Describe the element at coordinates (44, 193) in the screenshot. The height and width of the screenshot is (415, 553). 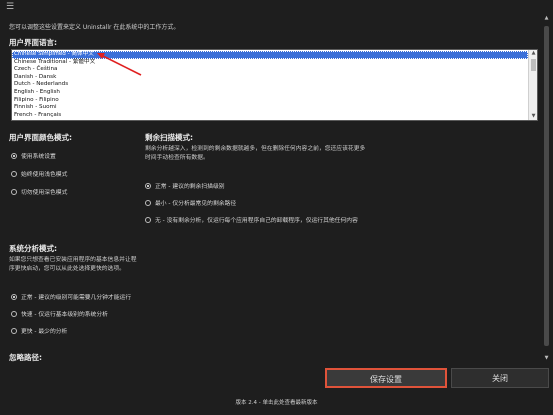
I see `color-mode-option-label: 切勿使用深色模式` at that location.